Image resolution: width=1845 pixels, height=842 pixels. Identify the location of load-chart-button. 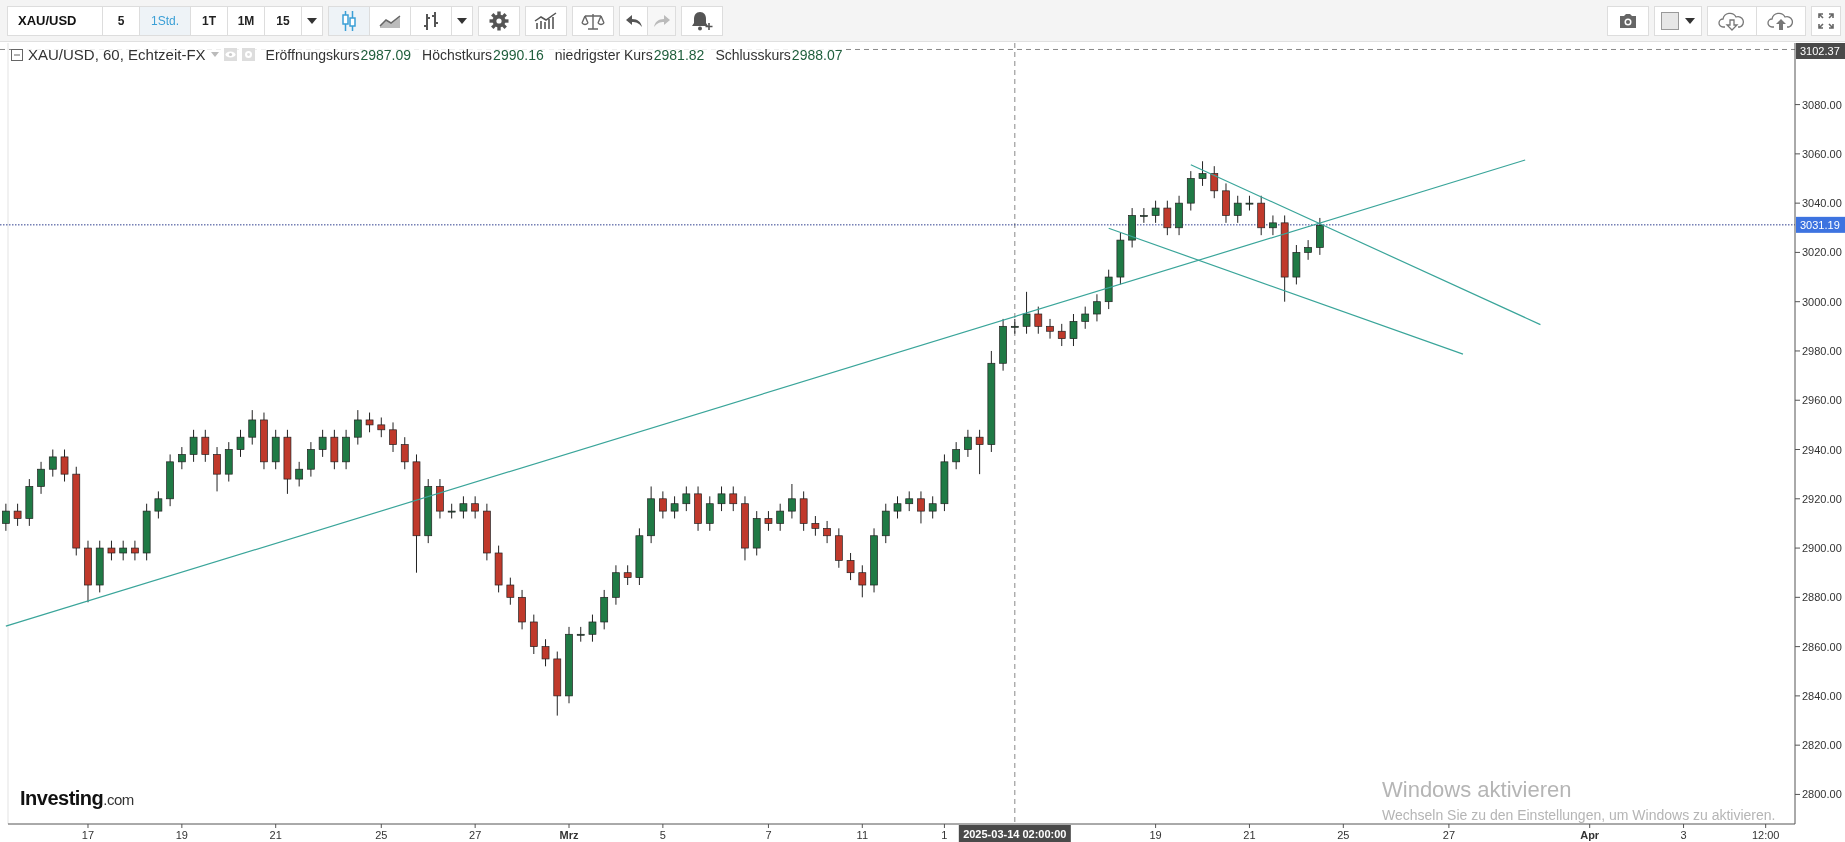
(1732, 20).